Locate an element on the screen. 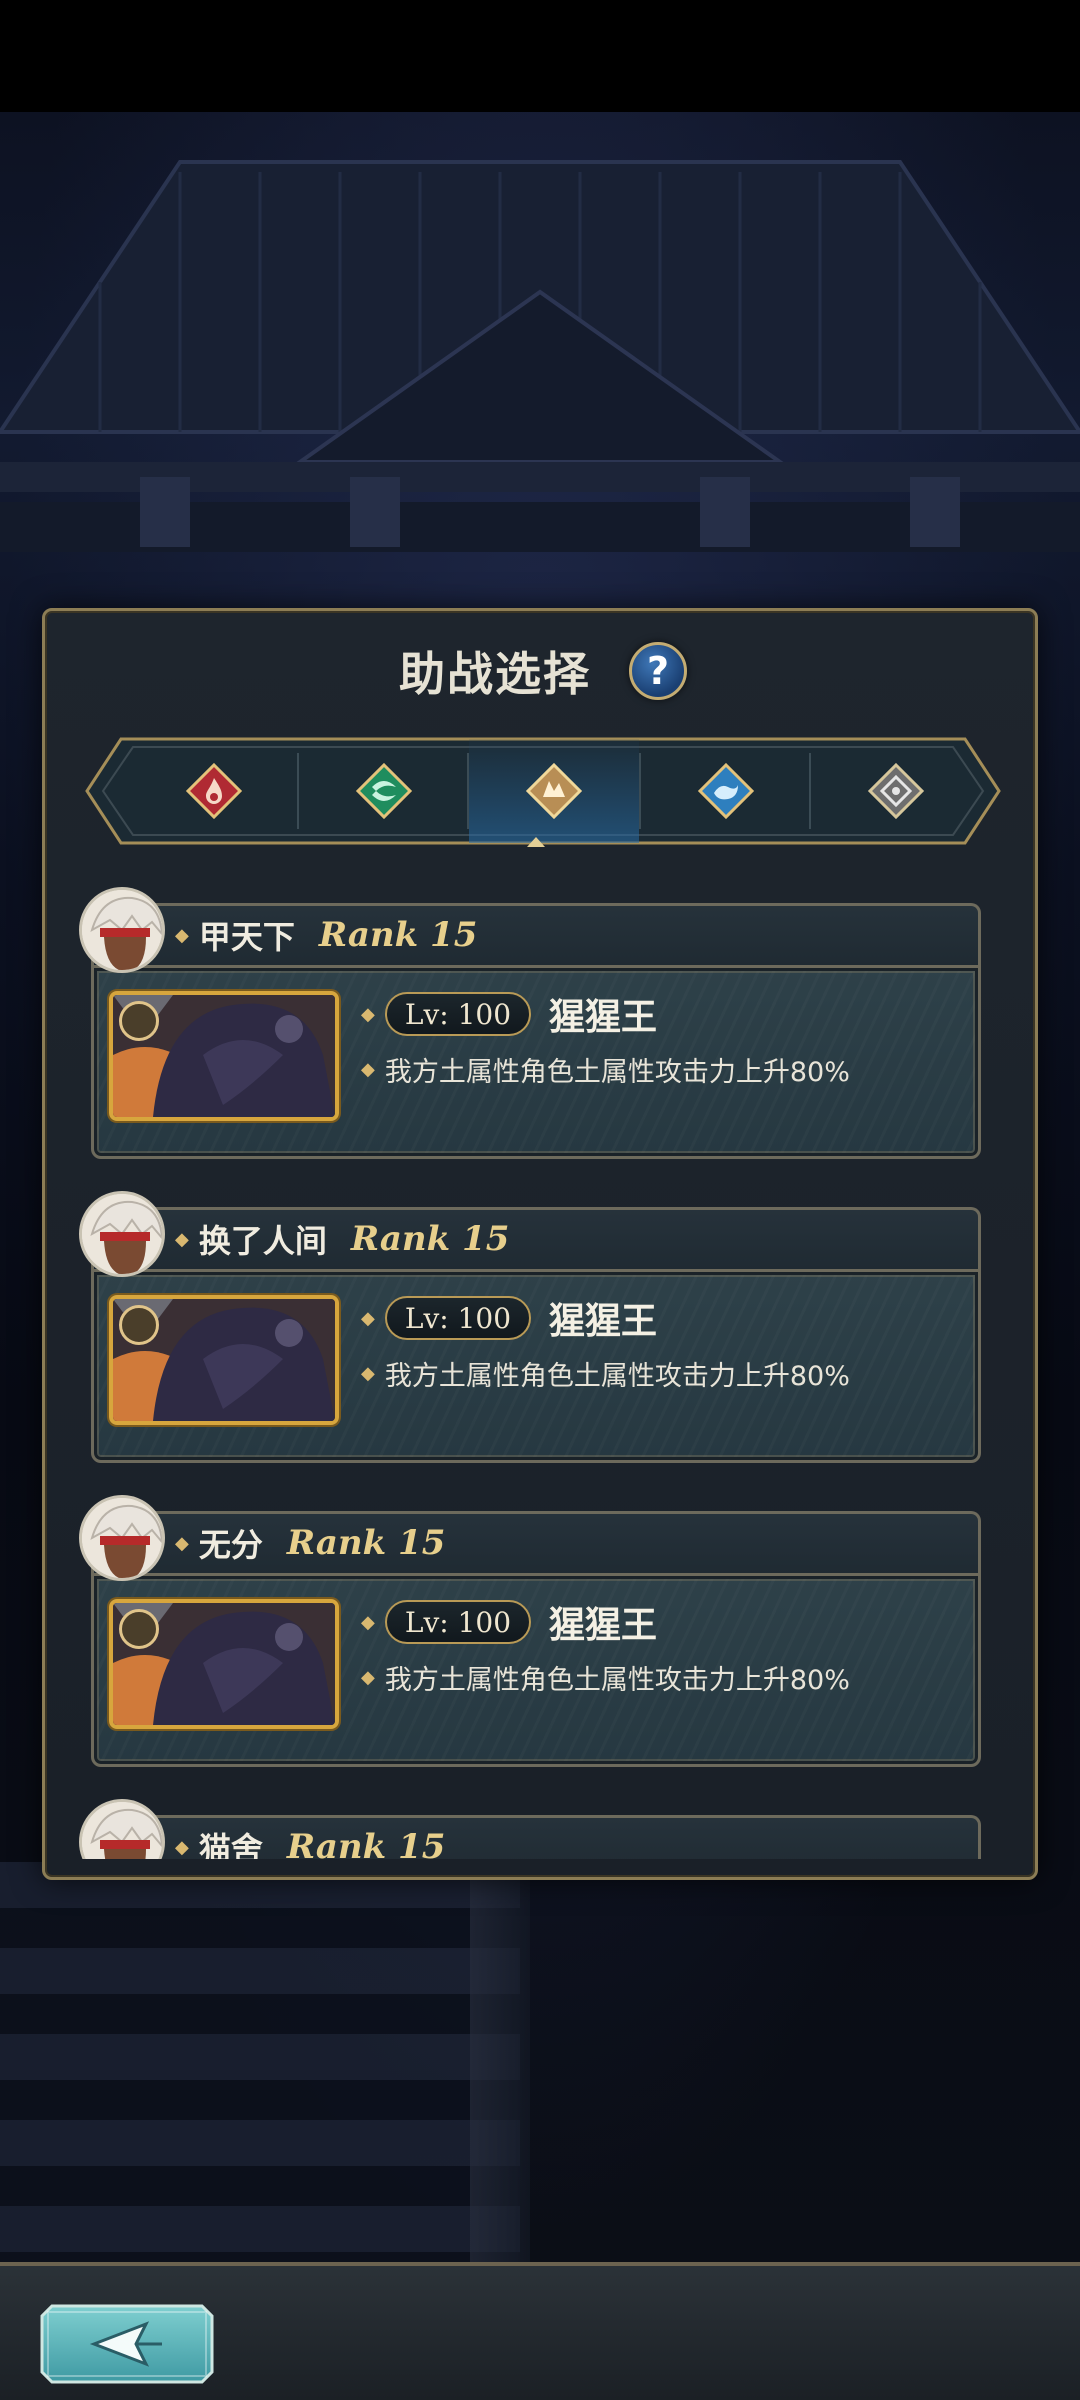 Image resolution: width=1080 pixels, height=2400 pixels. player-name: 无分 is located at coordinates (230, 1545).